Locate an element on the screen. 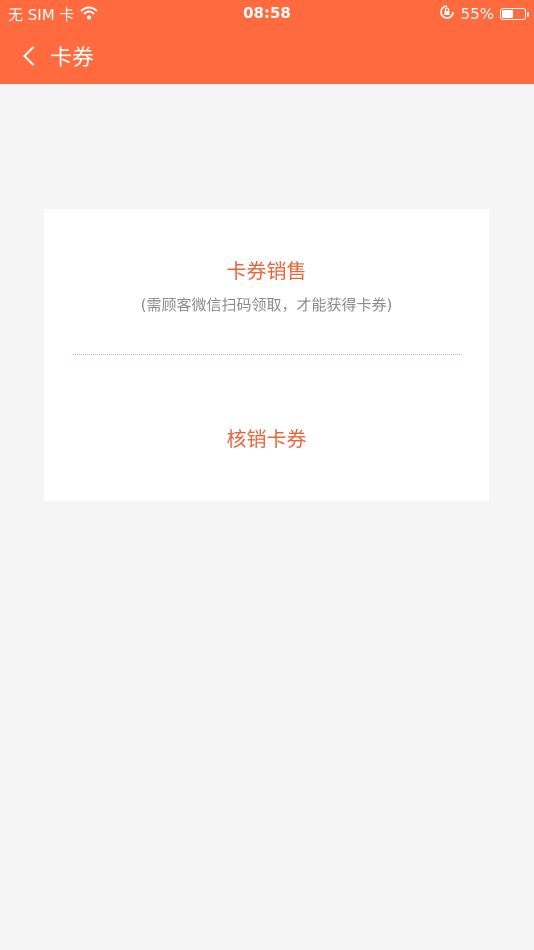 This screenshot has height=950, width=534. dotted-divider is located at coordinates (266, 354).